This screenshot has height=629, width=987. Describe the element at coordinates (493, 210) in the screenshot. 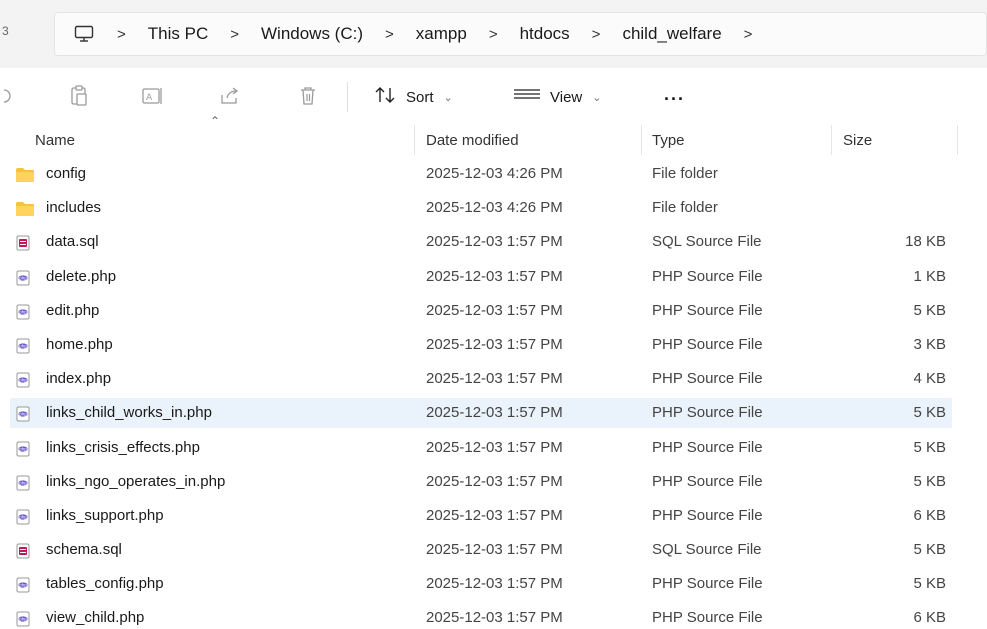

I see `file-row: includes 2025-12-03 4:26 PM File folder` at that location.